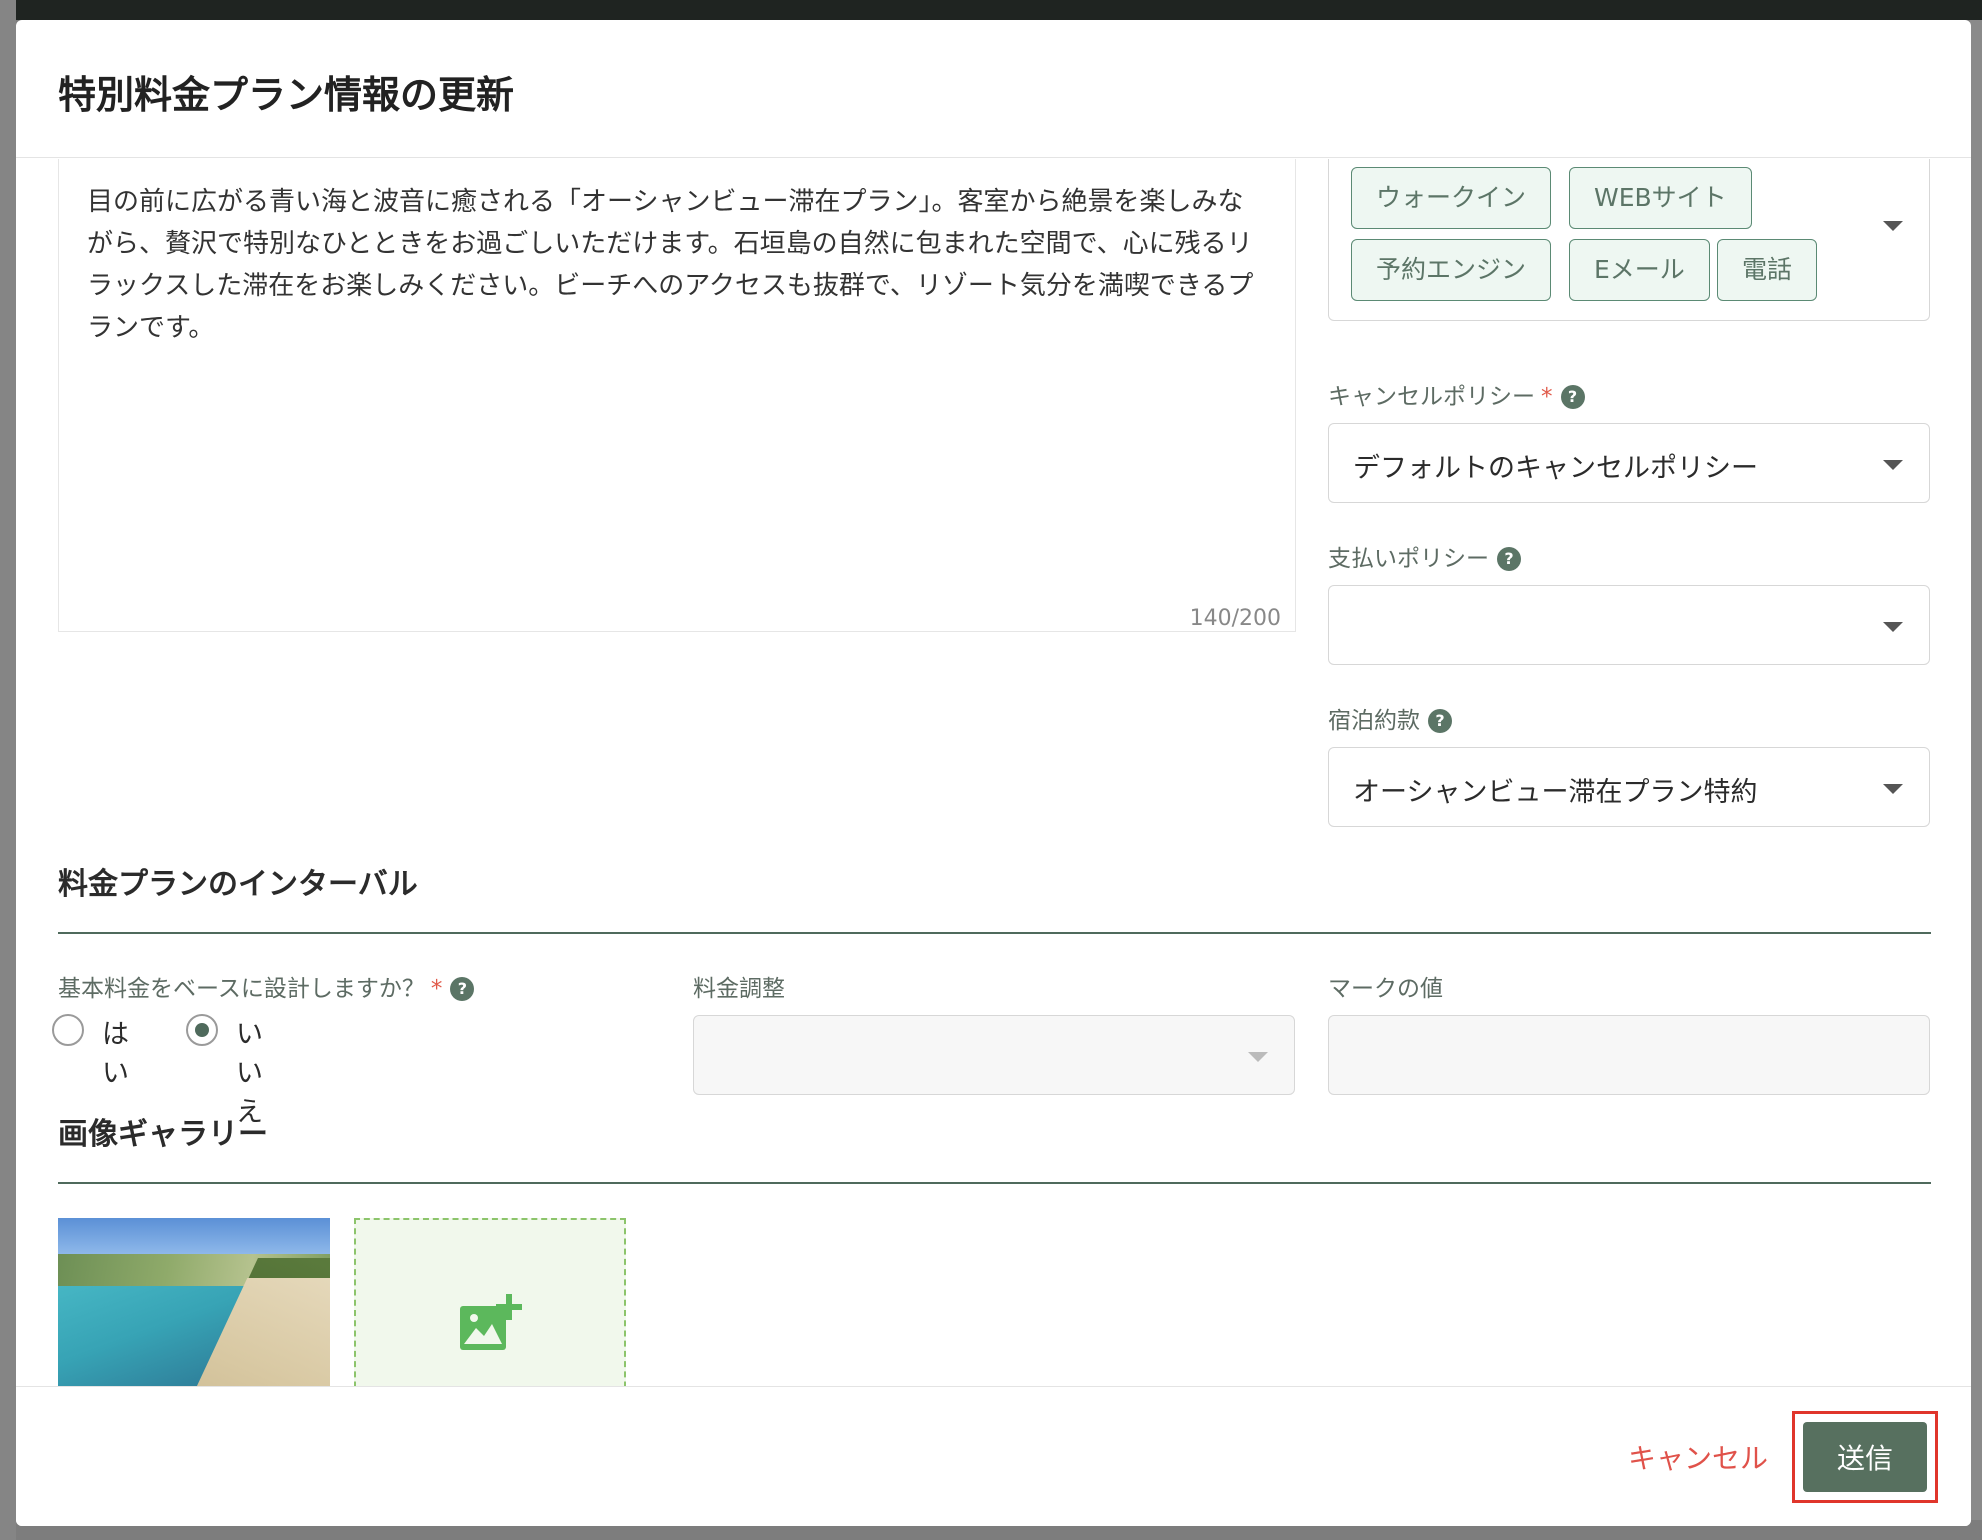  I want to click on channels-multiselect: ウォークイン WEBサイト 予約エンジン Eメール 電話, so click(1629, 240).